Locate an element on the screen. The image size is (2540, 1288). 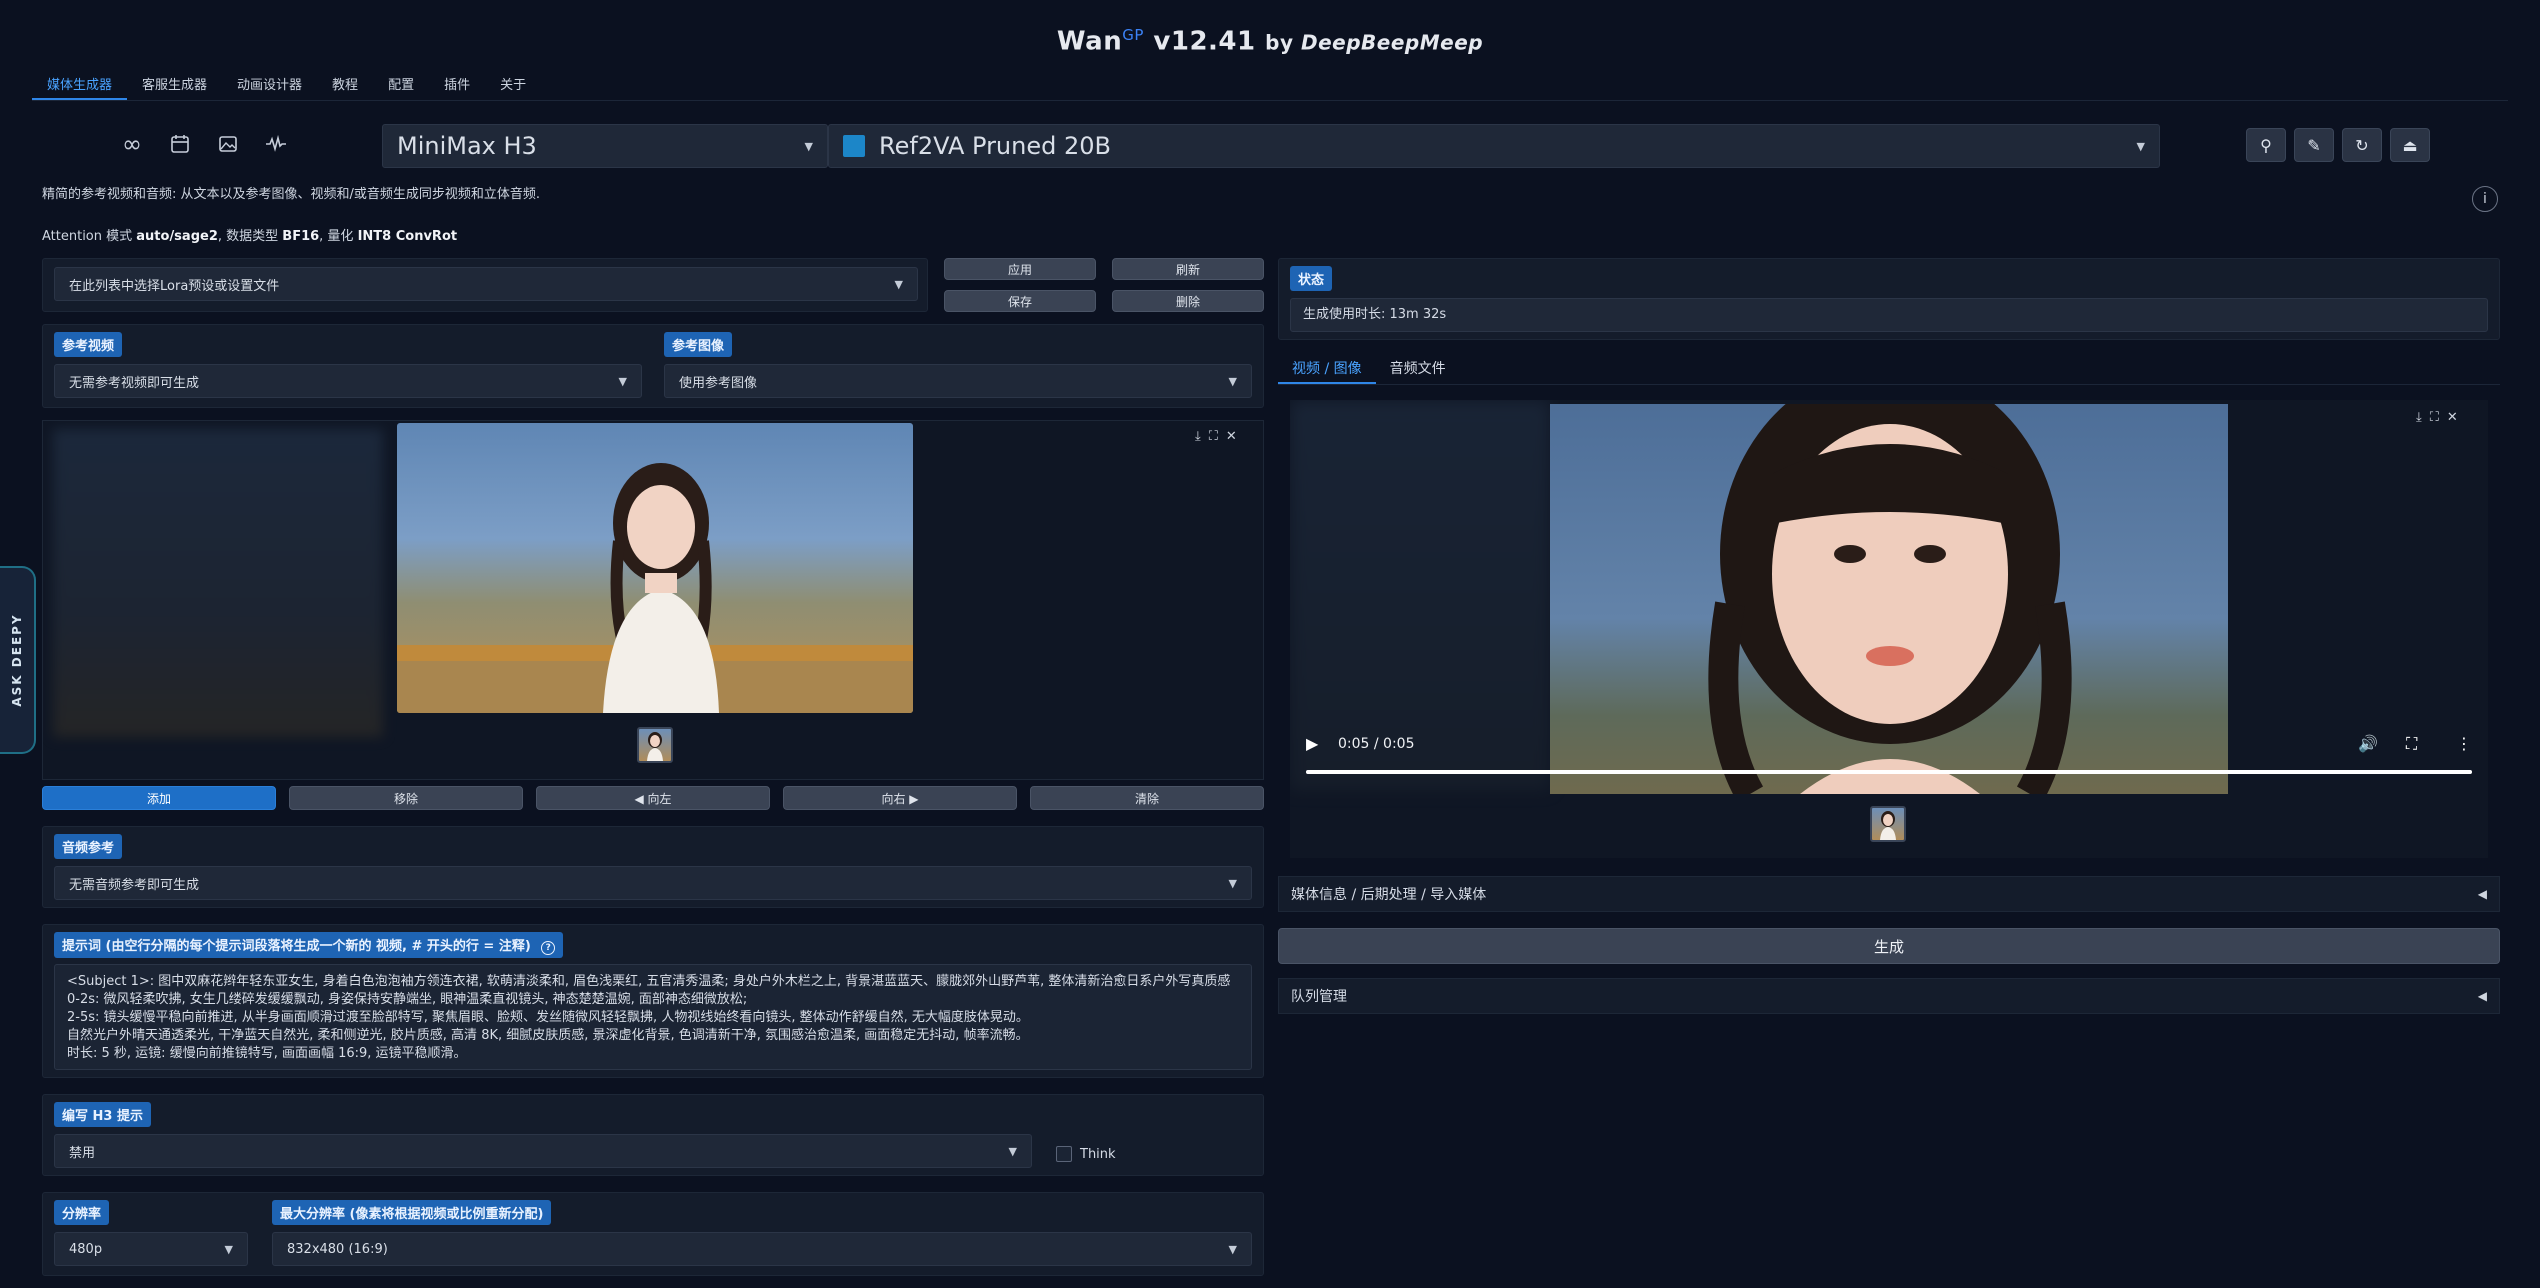
calendar-icon is located at coordinates (180, 144).